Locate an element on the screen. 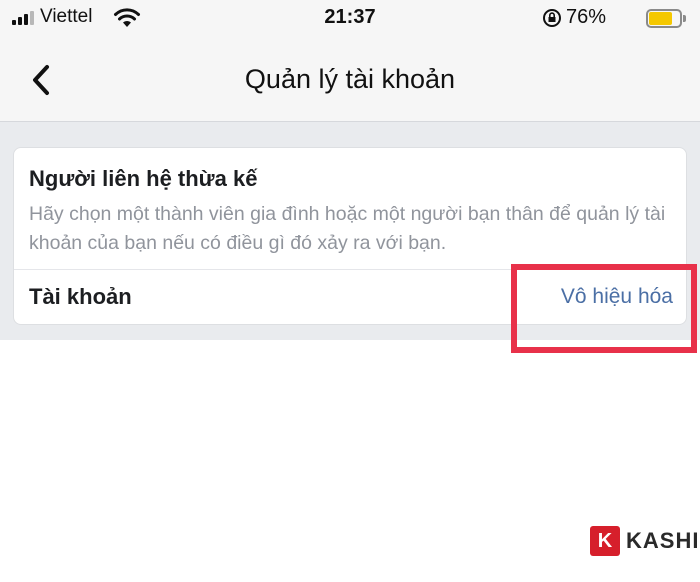 Image resolution: width=700 pixels, height=582 pixels. watermark-logo: K KASHI is located at coordinates (645, 541).